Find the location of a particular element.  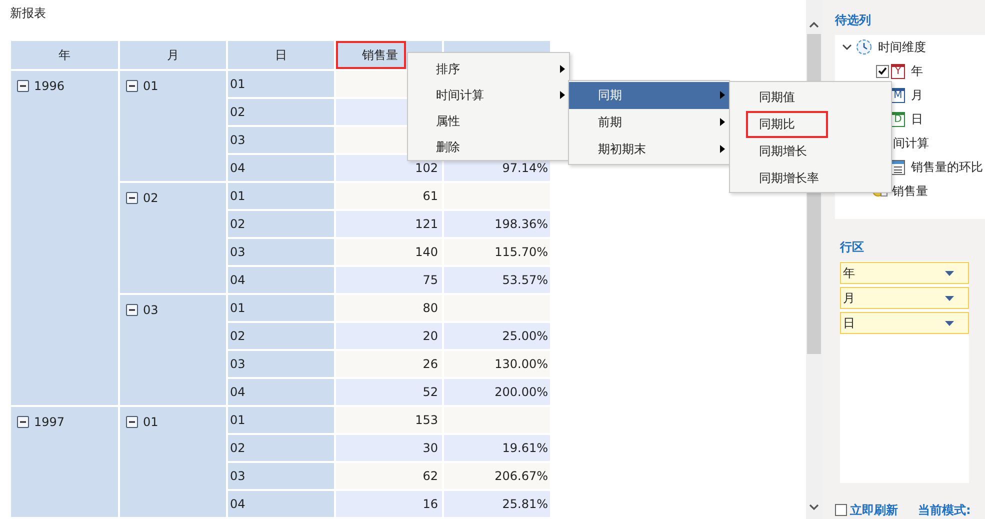

ratio-cell: 53.57% is located at coordinates (497, 280).